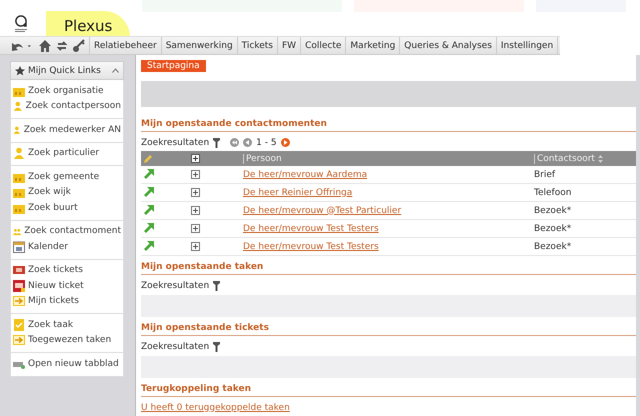  What do you see at coordinates (88, 24) in the screenshot?
I see `app-name: Plexus` at bounding box center [88, 24].